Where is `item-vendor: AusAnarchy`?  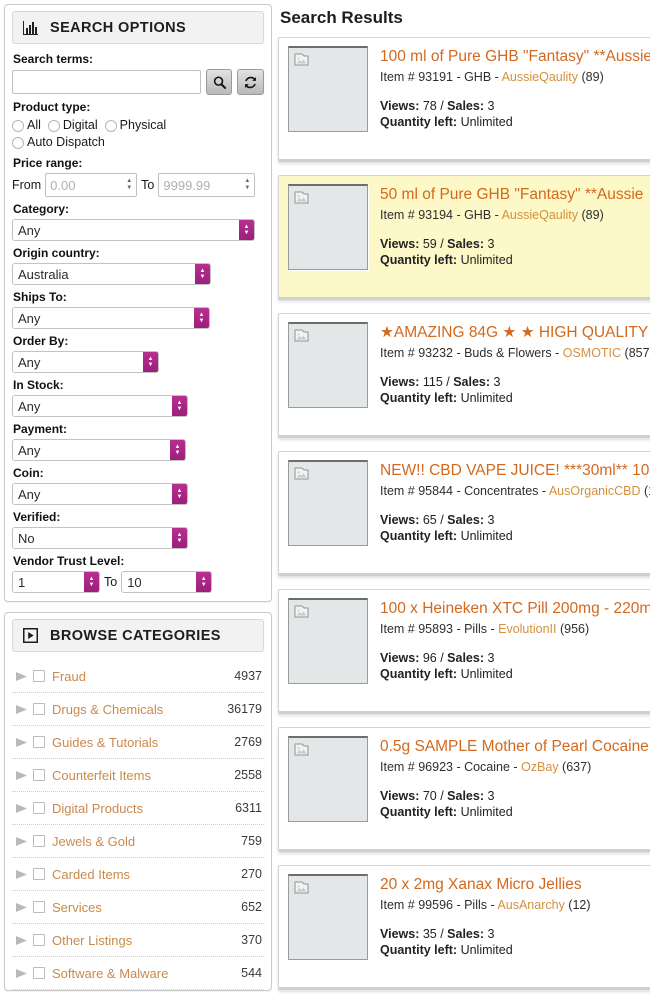 item-vendor: AusAnarchy is located at coordinates (530, 905).